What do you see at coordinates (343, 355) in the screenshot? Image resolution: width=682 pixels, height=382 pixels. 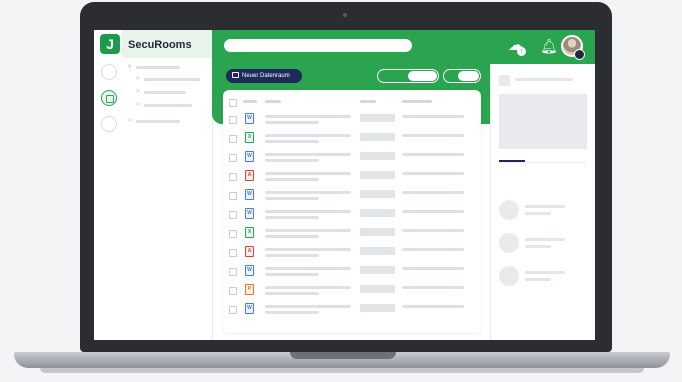 I see `laptop-notch` at bounding box center [343, 355].